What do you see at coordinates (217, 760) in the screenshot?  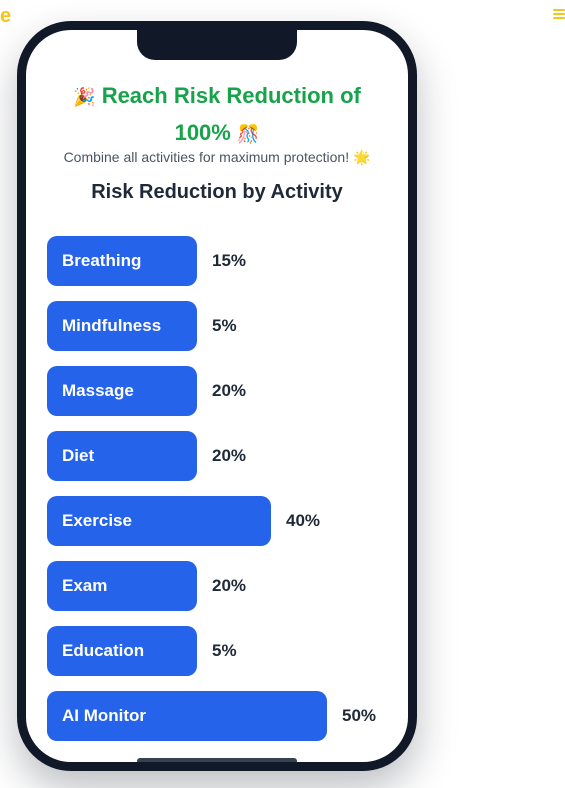 I see `home-indicator` at bounding box center [217, 760].